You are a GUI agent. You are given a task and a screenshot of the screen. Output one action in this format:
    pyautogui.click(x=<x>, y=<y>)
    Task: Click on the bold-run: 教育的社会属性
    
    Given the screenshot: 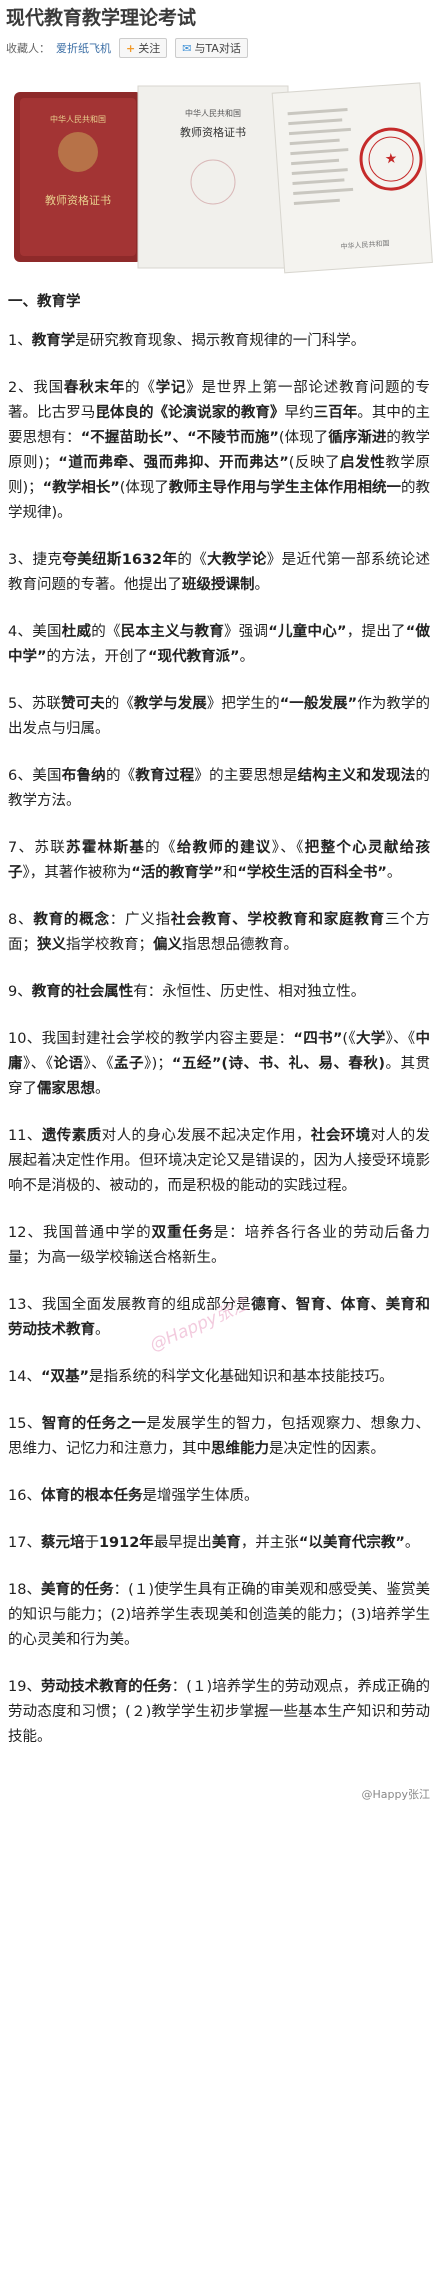 What is the action you would take?
    pyautogui.click(x=82, y=992)
    